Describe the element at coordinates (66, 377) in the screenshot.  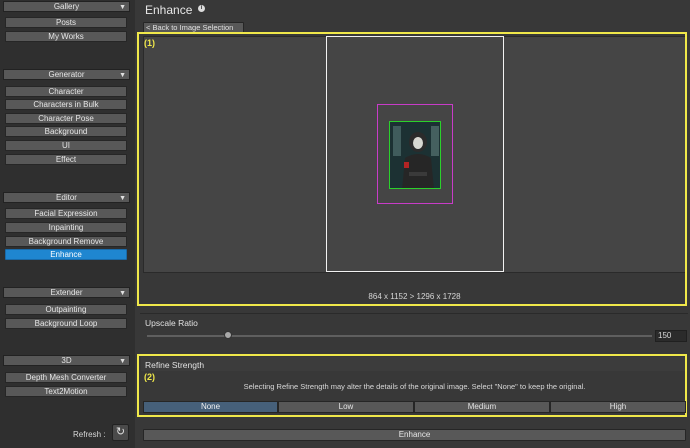
I see `sidebar-item-depth-mesh-converter: Depth Mesh Converter` at that location.